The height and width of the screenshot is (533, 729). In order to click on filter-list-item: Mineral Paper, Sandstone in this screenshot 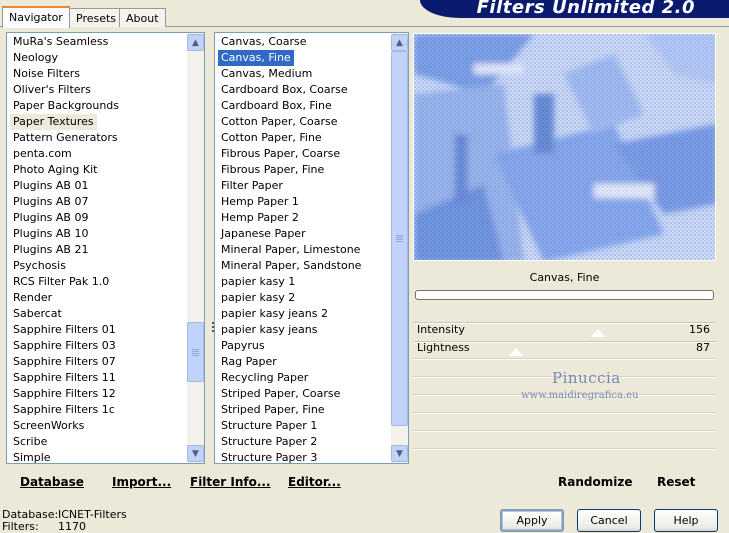, I will do `click(303, 266)`.